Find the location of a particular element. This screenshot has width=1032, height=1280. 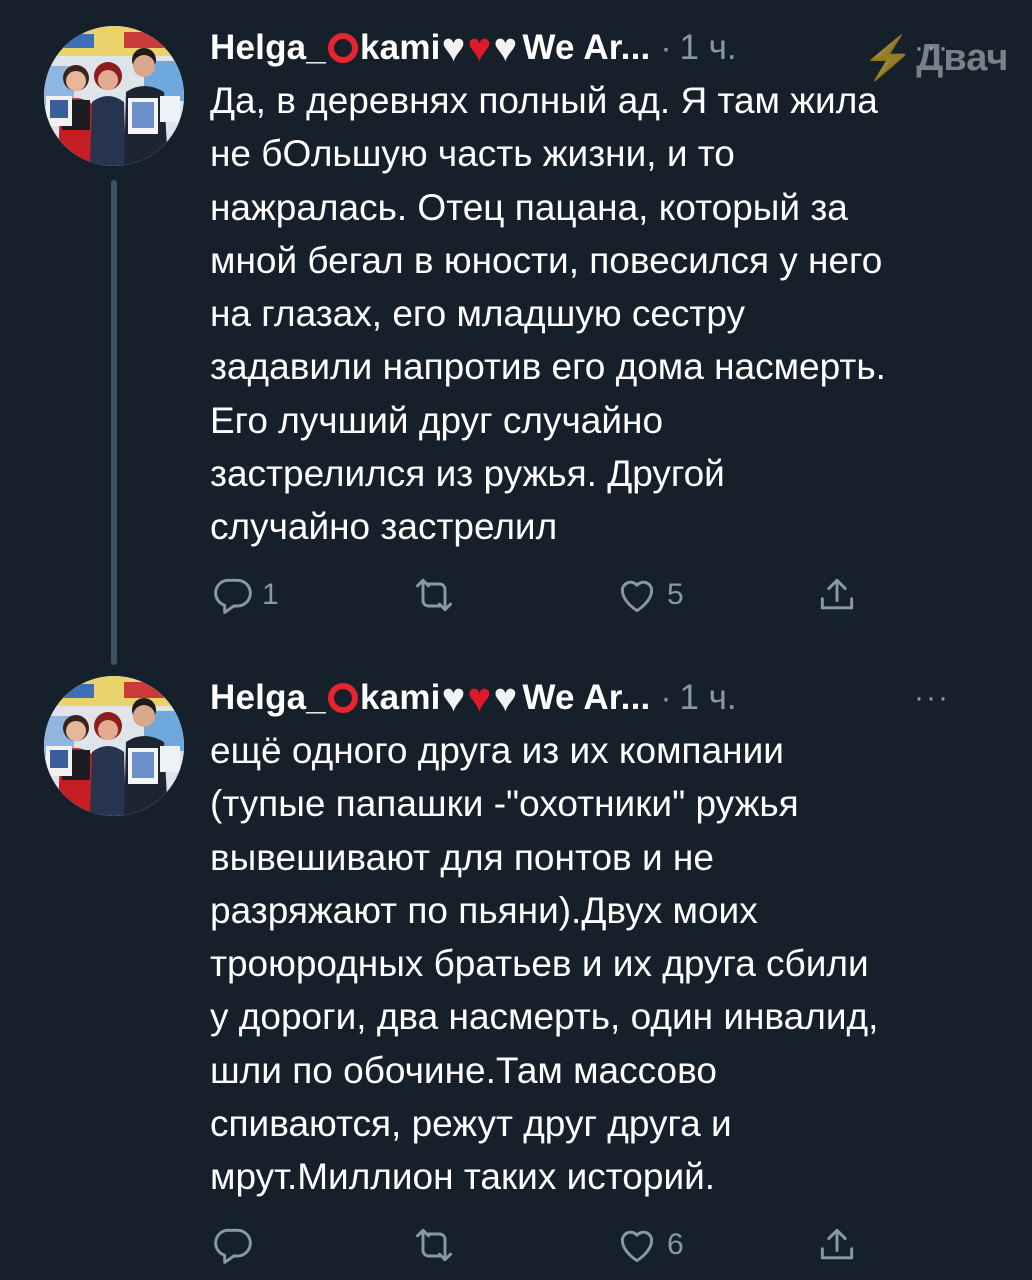

watermark: ⚡ Двач is located at coordinates (935, 58).